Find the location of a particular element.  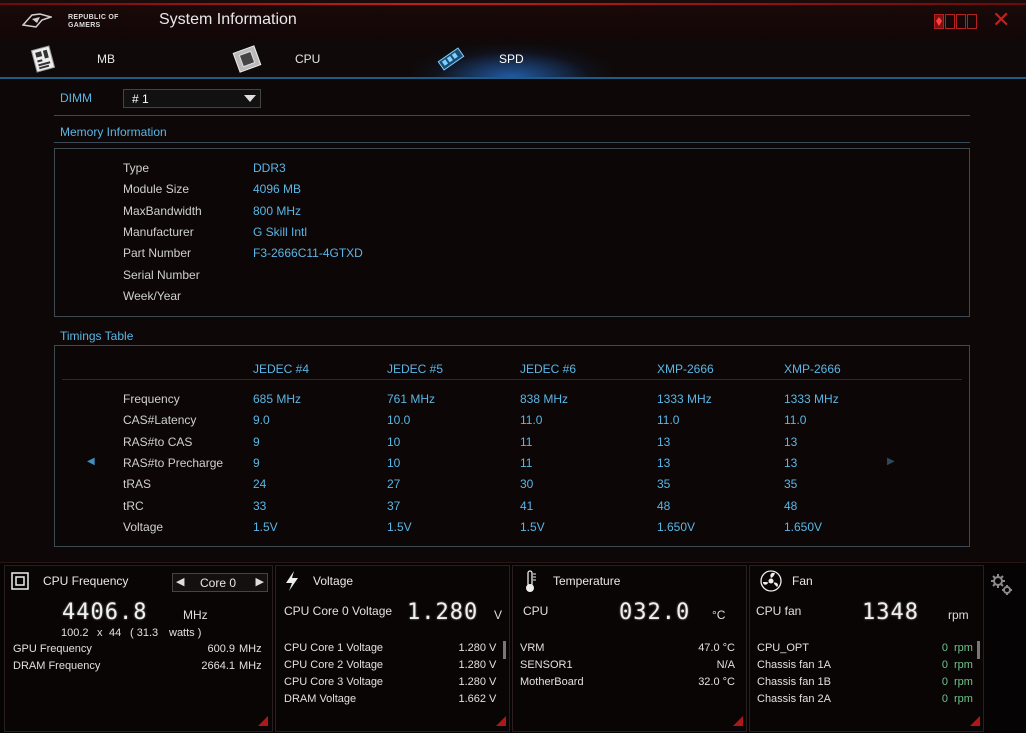

voltage-row-label: CPU Core 3 Voltage is located at coordinates (334, 682).